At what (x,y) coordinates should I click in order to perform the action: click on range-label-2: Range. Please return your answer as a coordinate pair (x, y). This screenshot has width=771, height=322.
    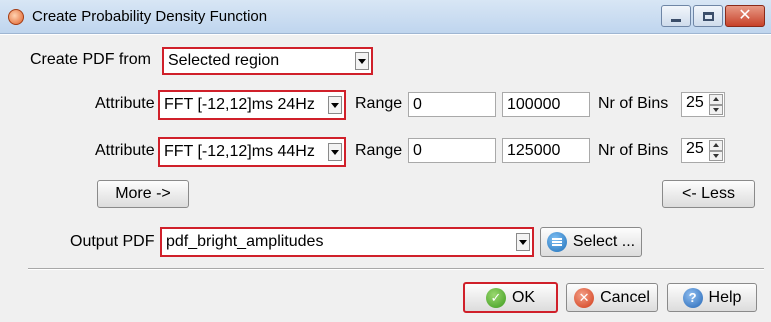
    Looking at the image, I should click on (379, 150).